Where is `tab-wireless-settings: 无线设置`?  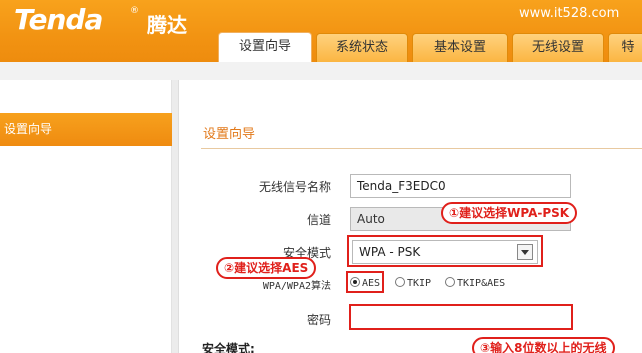 tab-wireless-settings: 无线设置 is located at coordinates (558, 47).